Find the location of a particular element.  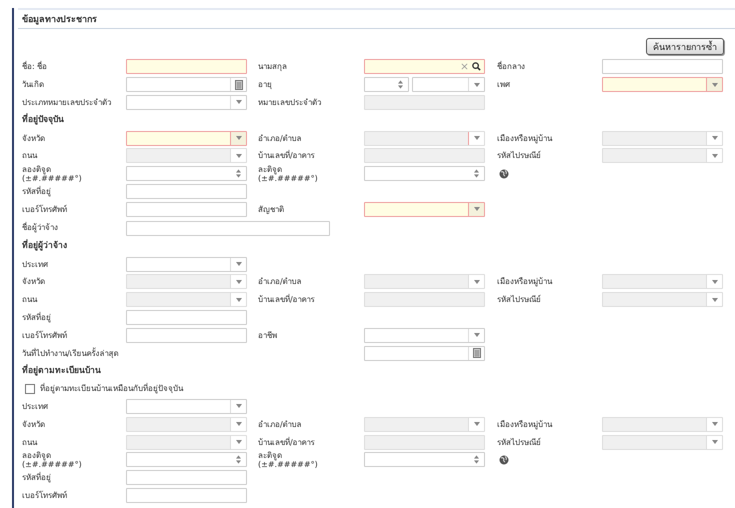

field-label: วันที่ไปทำงาน/เรียนครั้งล่าสุด is located at coordinates (71, 353).